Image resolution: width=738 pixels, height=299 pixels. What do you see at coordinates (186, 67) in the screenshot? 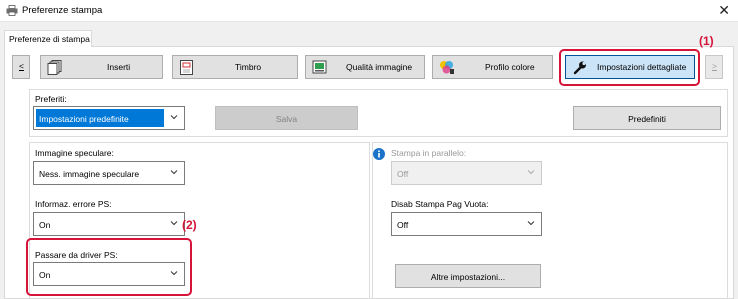
I see `stamp-icon` at bounding box center [186, 67].